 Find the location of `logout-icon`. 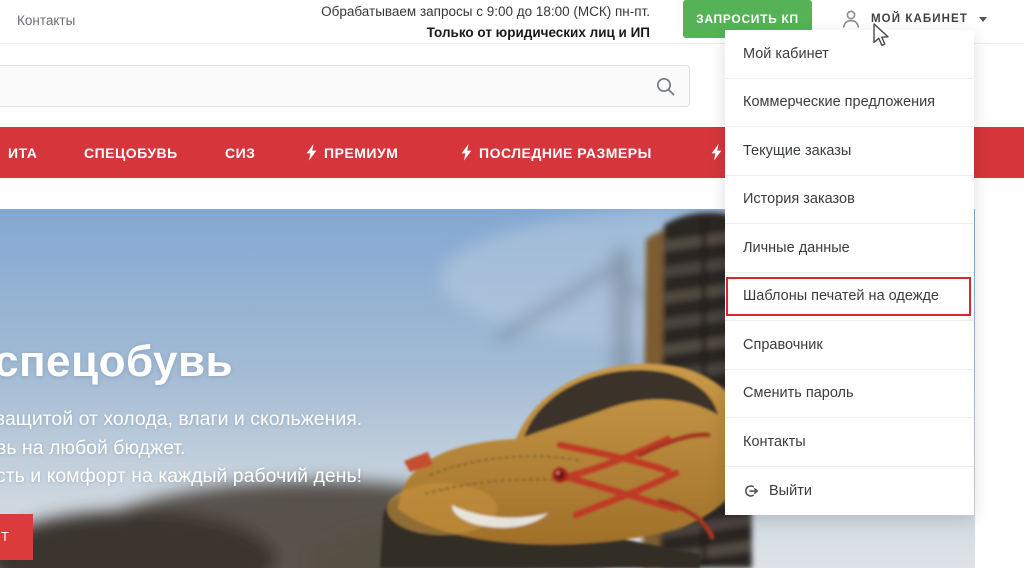

logout-icon is located at coordinates (751, 491).